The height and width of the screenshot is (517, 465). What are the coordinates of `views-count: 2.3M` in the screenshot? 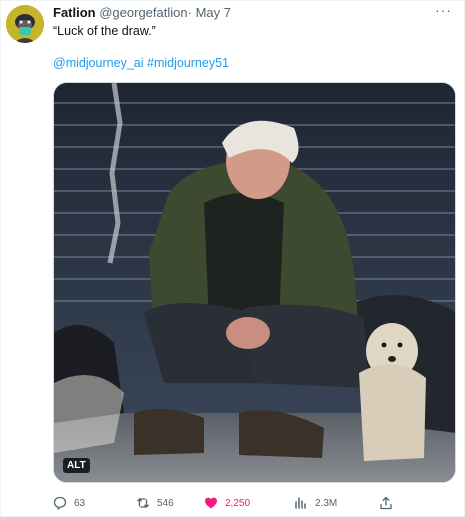 It's located at (326, 503).